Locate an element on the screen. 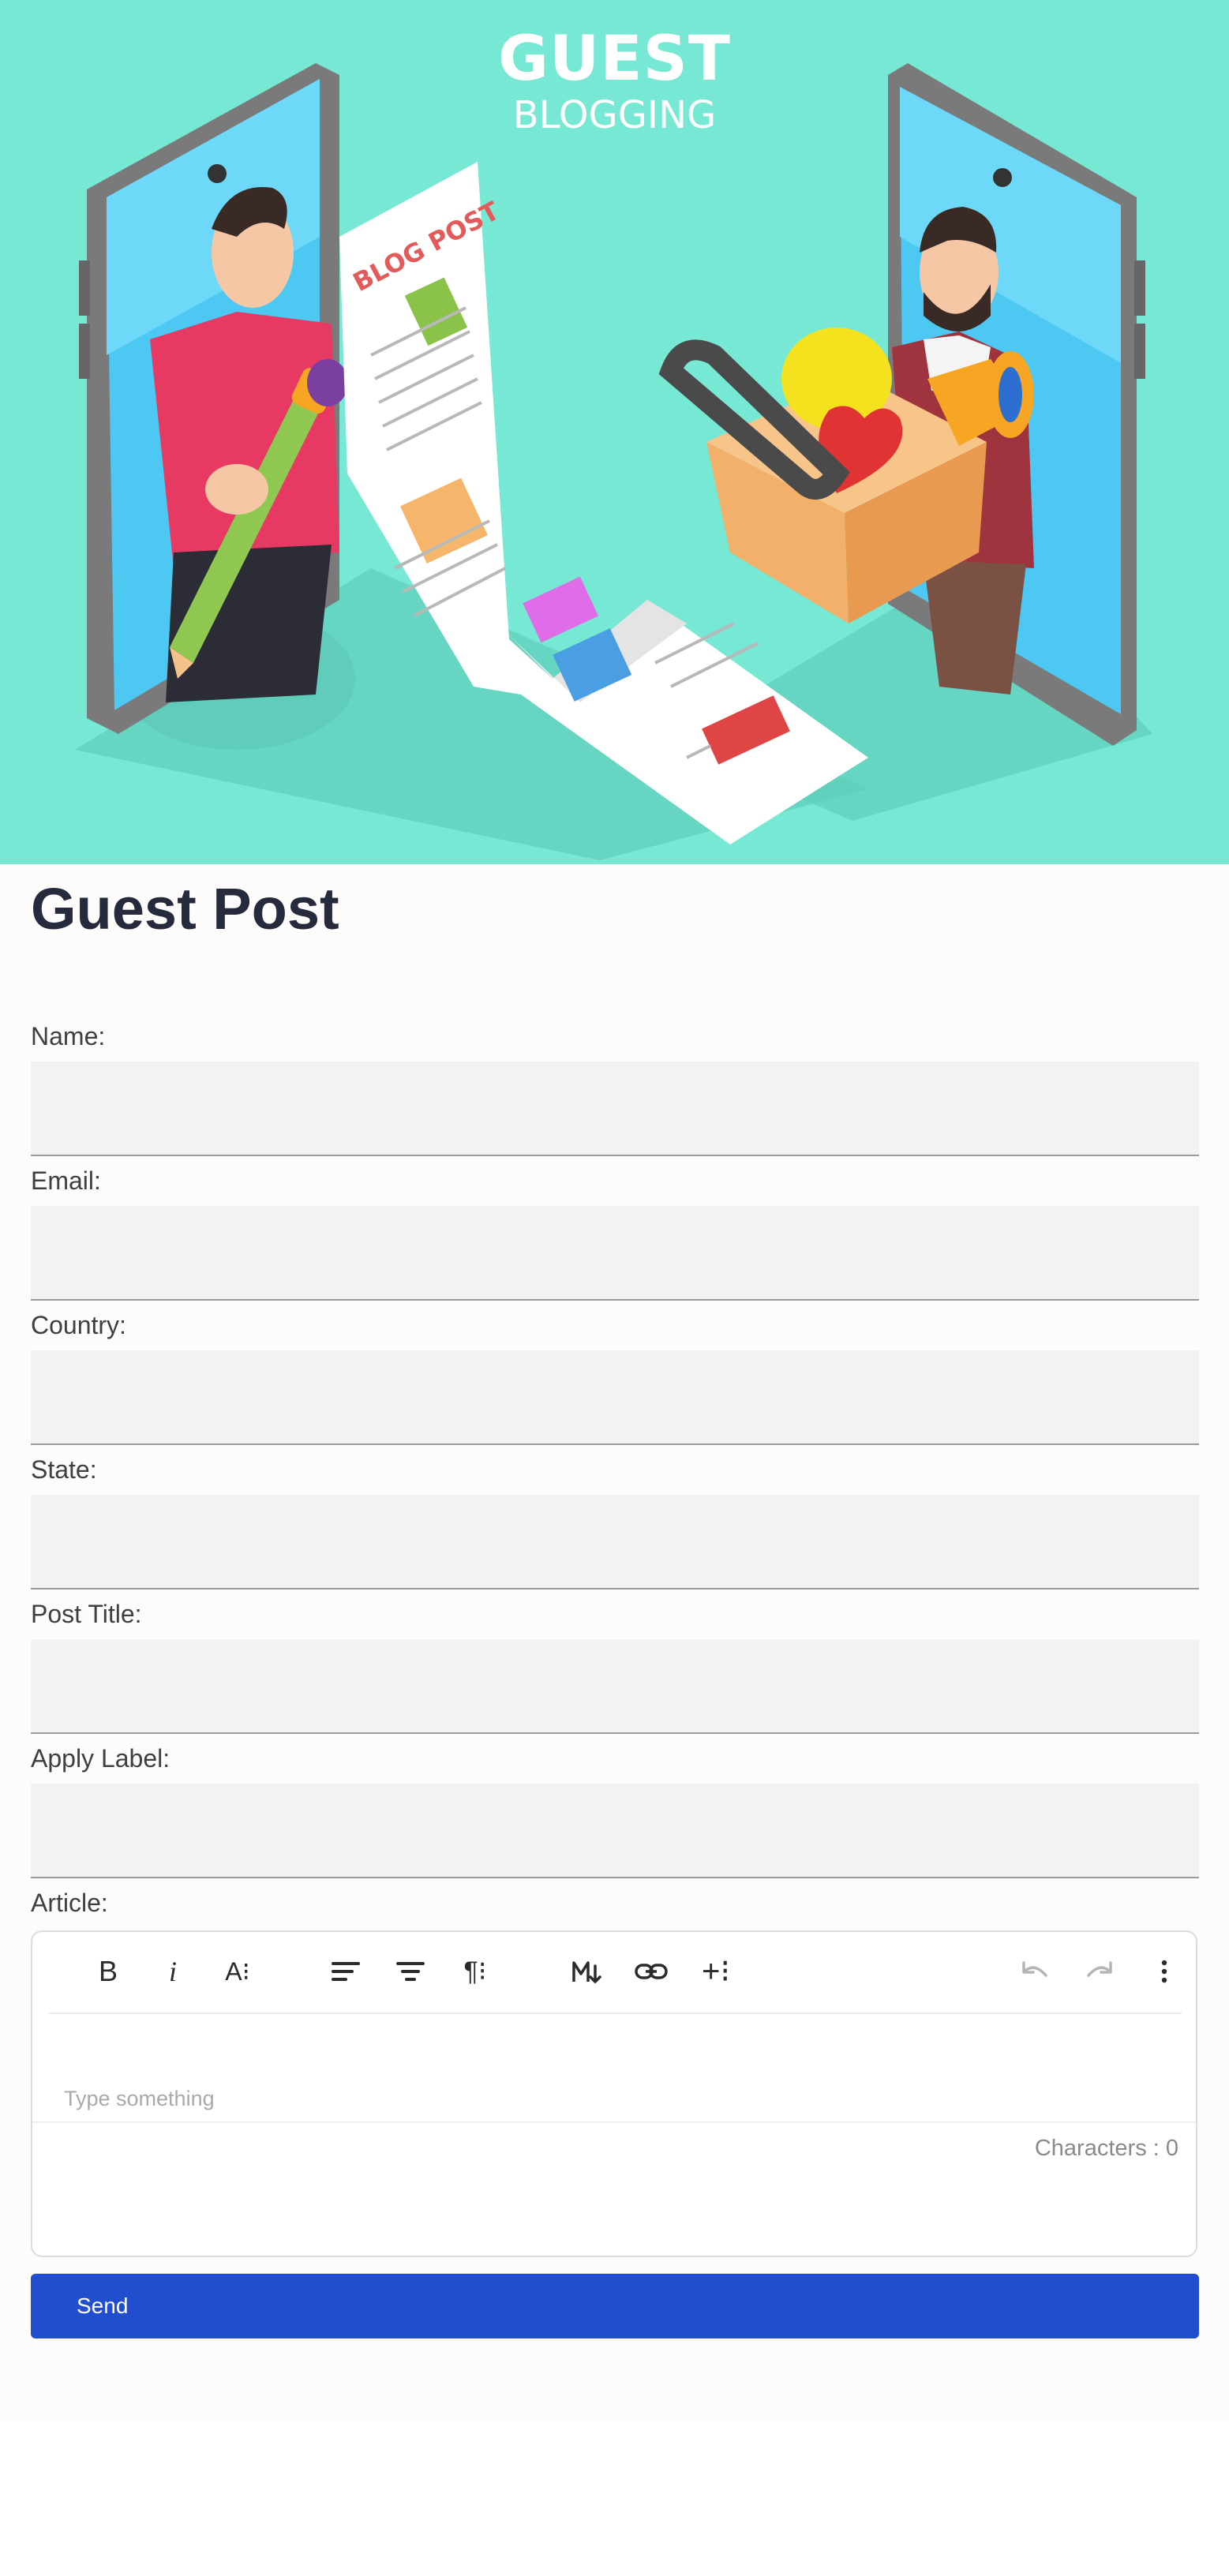  article-label: Article: is located at coordinates (69, 1903).